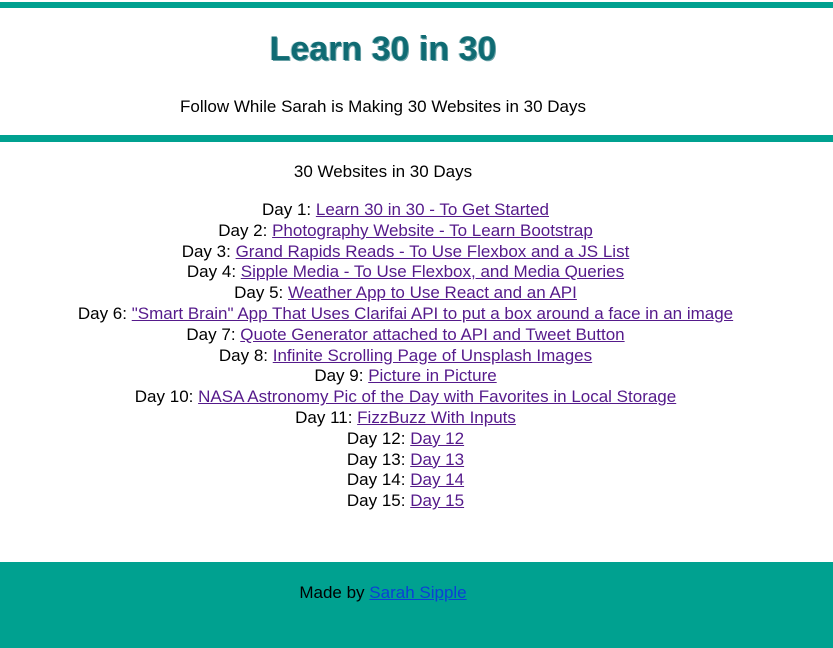  I want to click on header-divider-bar, so click(416, 138).